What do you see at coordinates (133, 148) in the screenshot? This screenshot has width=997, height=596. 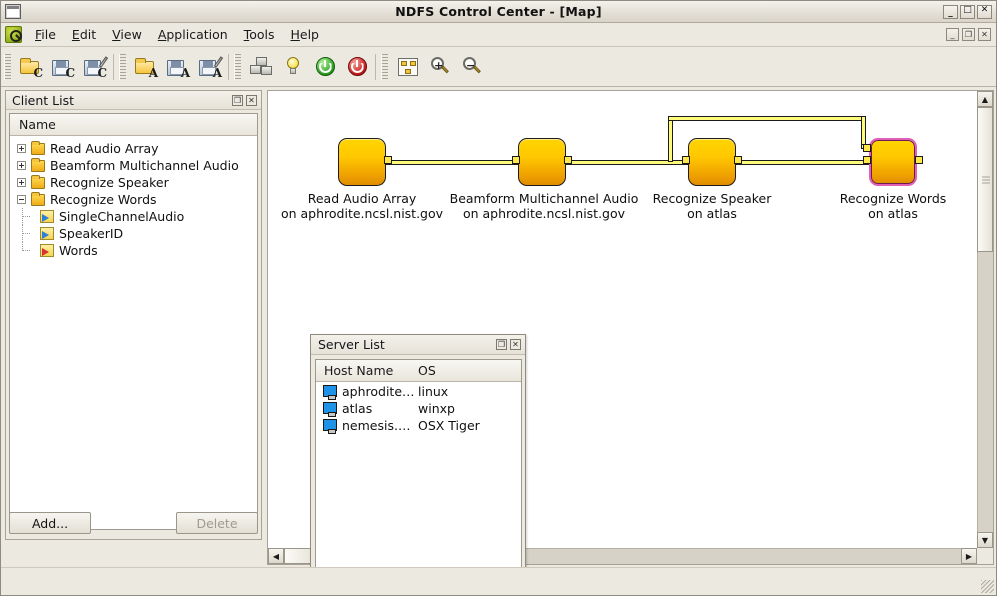 I see `tree-item-read-audio-array: Read Audio Array` at bounding box center [133, 148].